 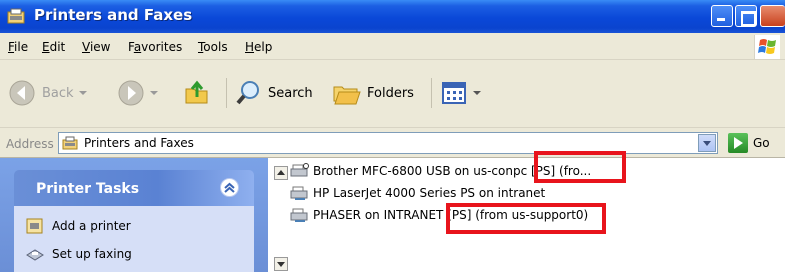 What do you see at coordinates (79, 254) in the screenshot?
I see `setup-faxing-link: Set up faxing` at bounding box center [79, 254].